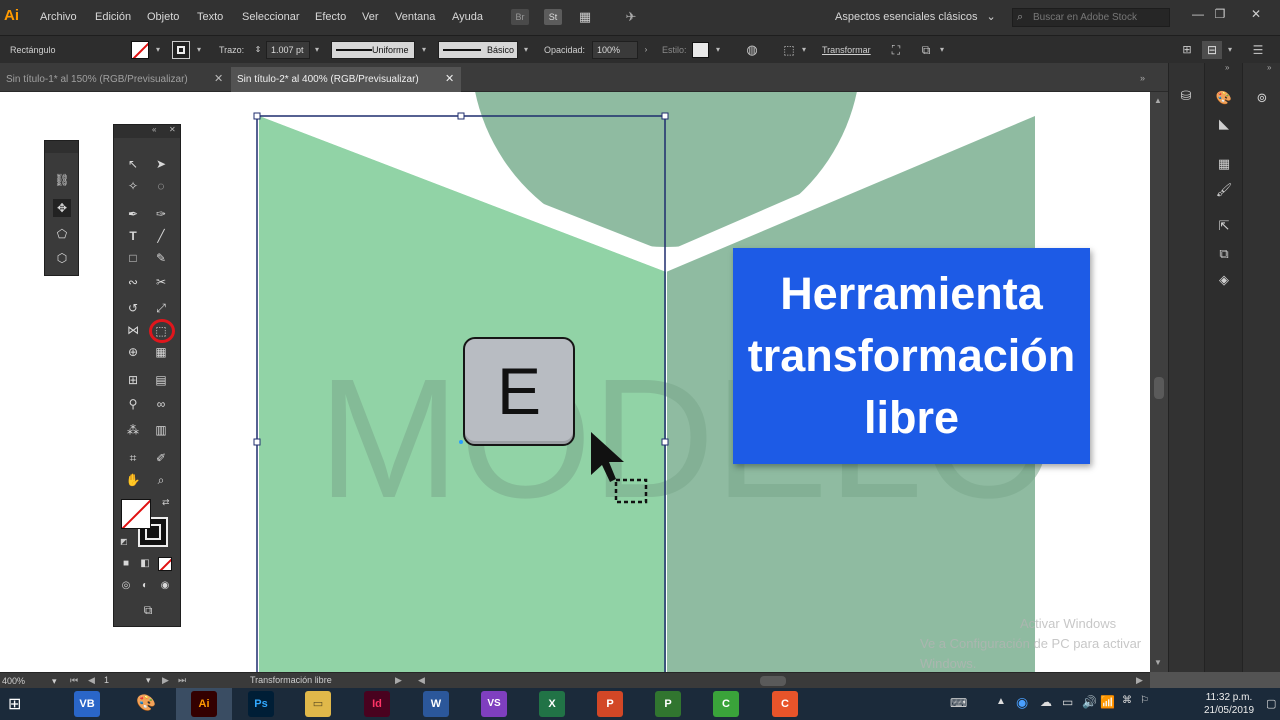 Image resolution: width=1280 pixels, height=720 pixels. I want to click on collapse-dock-icon: », so click(1269, 67).